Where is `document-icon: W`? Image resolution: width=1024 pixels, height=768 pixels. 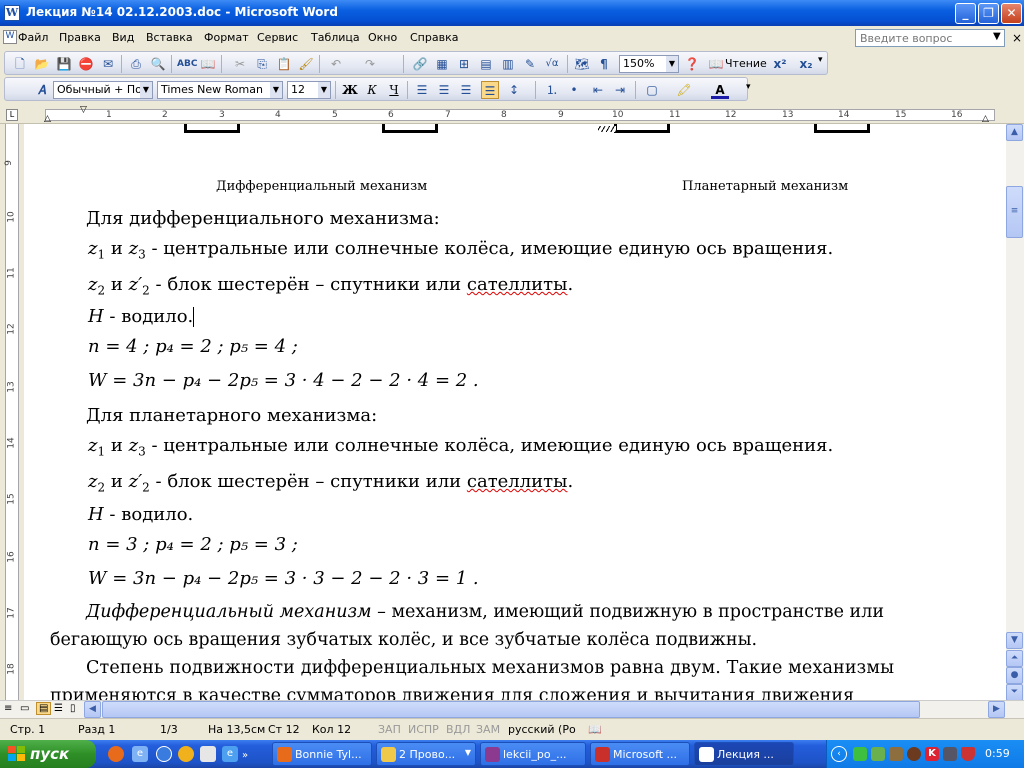 document-icon: W is located at coordinates (10, 37).